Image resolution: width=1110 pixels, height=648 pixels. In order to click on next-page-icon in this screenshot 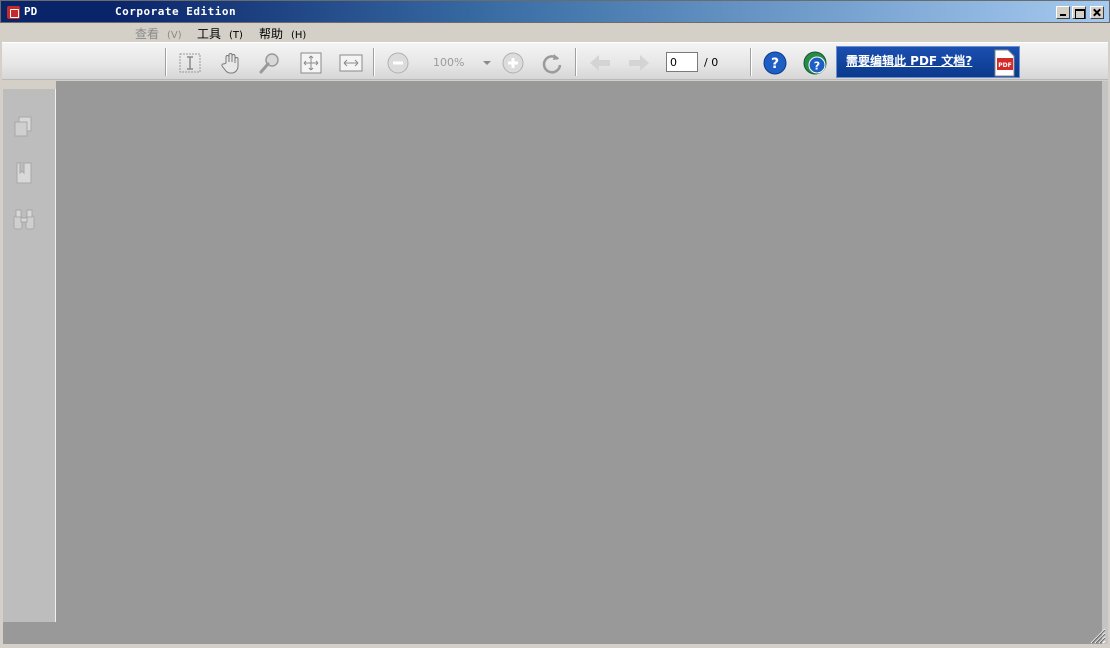, I will do `click(639, 63)`.